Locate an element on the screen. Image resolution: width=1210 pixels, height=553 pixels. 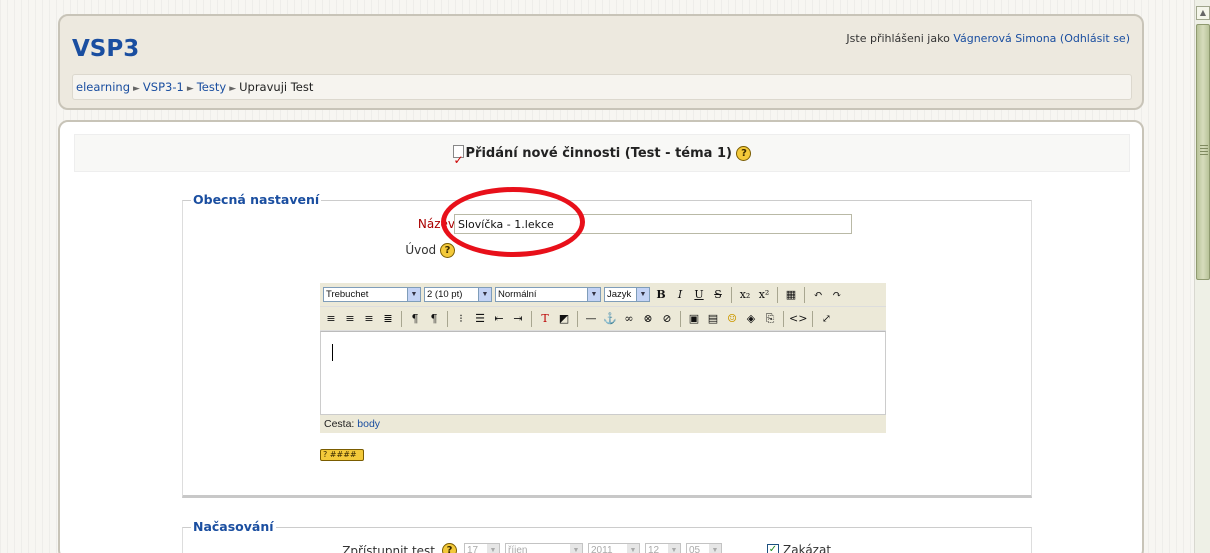
language-value: Jazyk is located at coordinates (619, 294).